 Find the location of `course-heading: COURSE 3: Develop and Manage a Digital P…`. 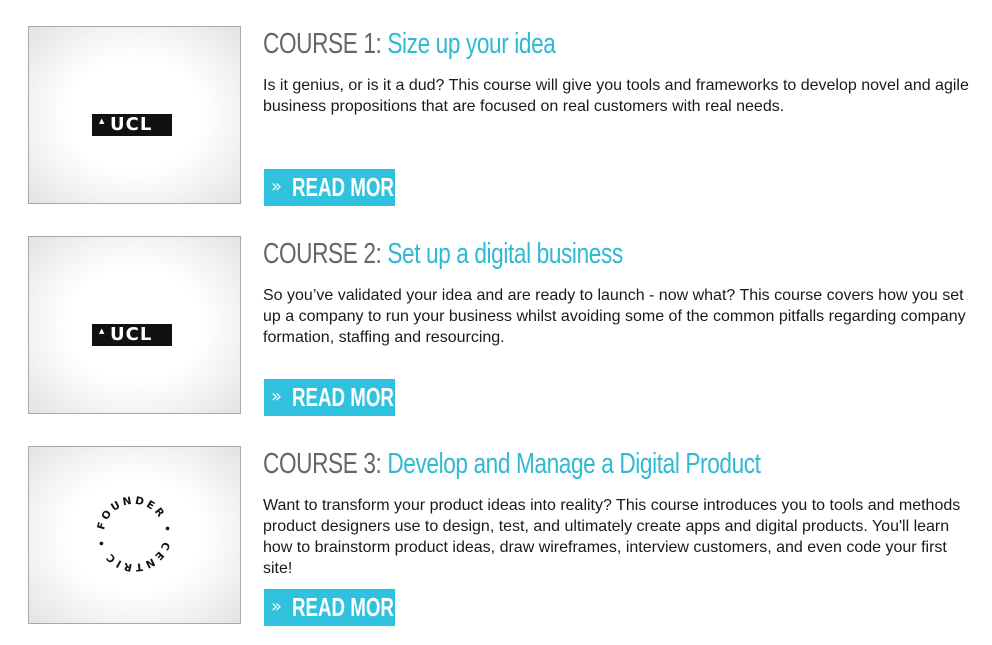

course-heading: COURSE 3: Develop and Manage a Digital P… is located at coordinates (512, 464).